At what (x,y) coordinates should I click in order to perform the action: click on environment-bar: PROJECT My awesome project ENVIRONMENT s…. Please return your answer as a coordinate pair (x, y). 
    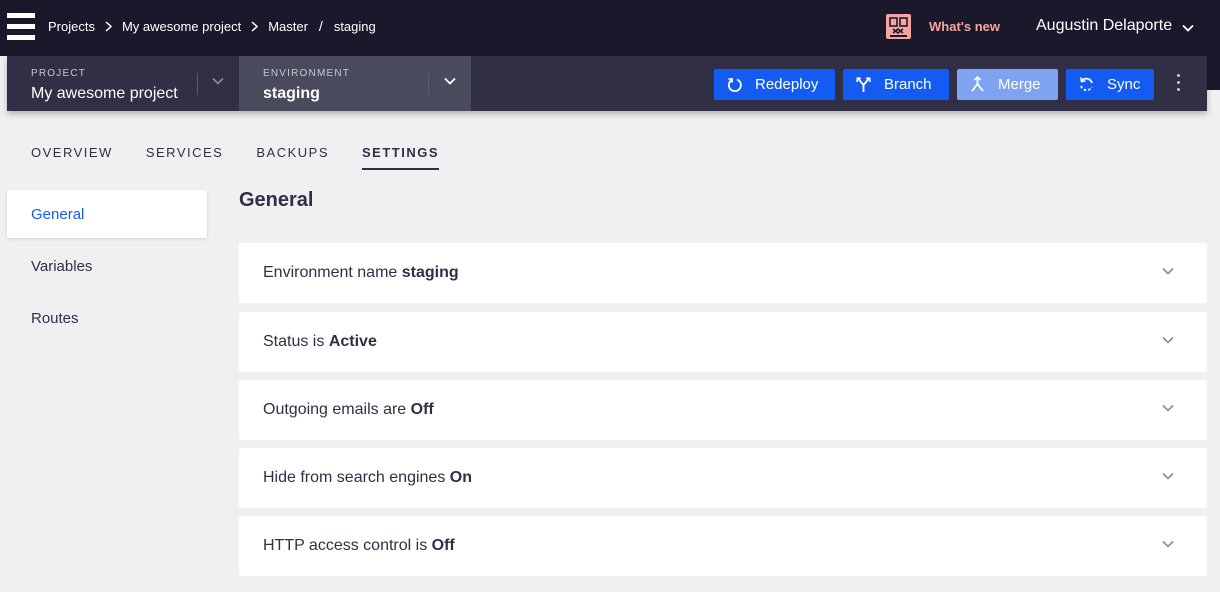
    Looking at the image, I should click on (607, 83).